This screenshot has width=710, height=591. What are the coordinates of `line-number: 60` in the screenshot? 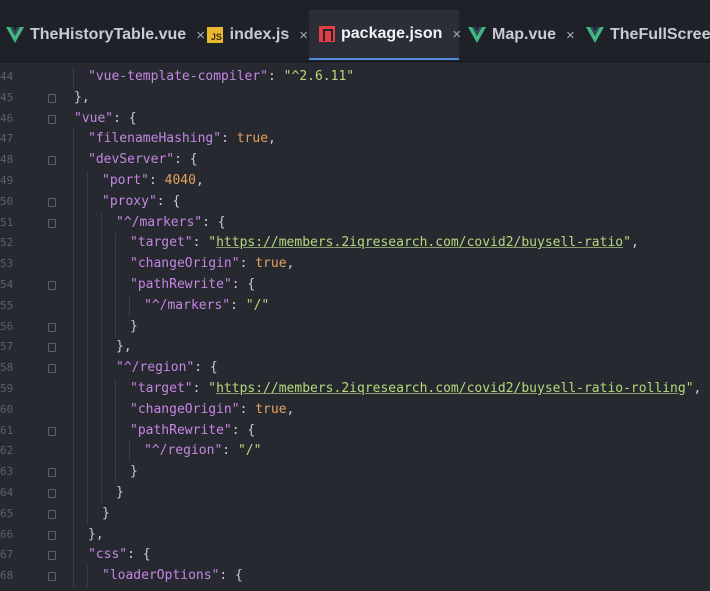 It's located at (7, 409).